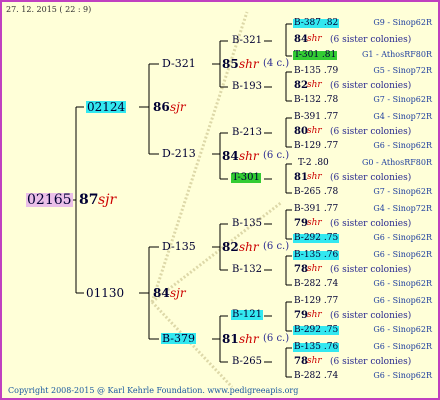  What do you see at coordinates (246, 178) in the screenshot?
I see `great-grandparent-queen-id: T-301` at bounding box center [246, 178].